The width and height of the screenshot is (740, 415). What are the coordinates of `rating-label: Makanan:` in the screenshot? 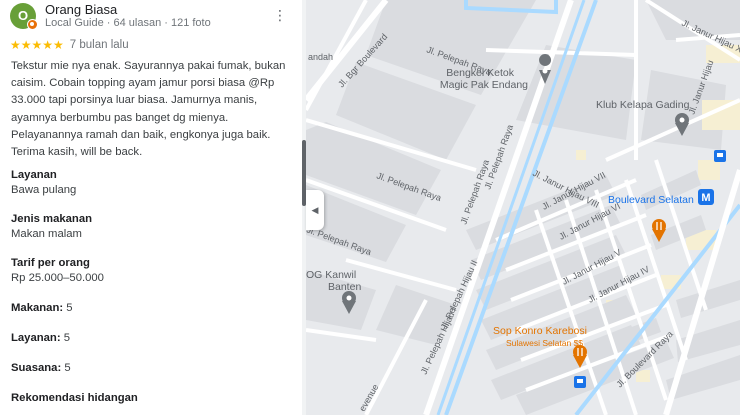 It's located at (37, 308).